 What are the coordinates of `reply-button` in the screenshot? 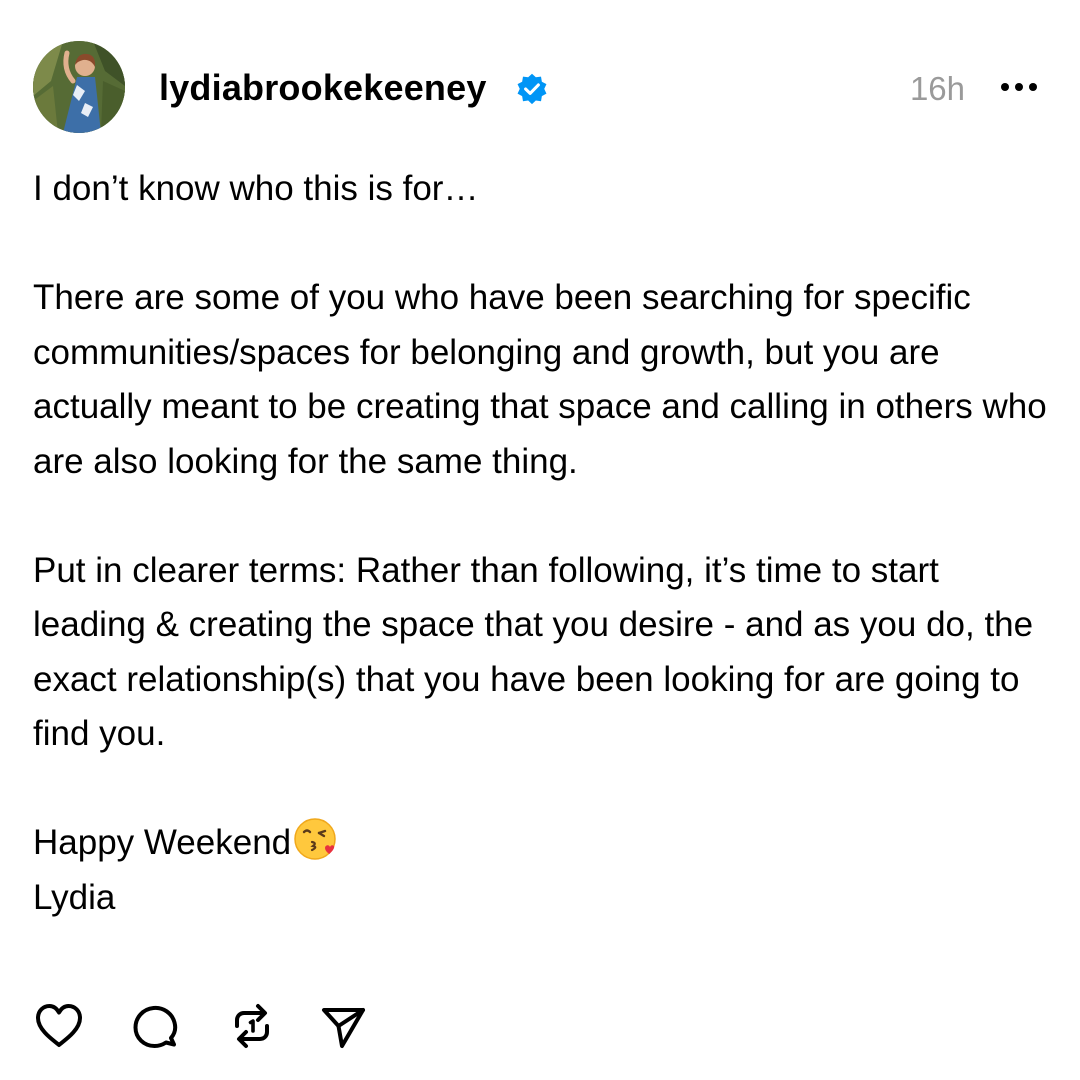 It's located at (155, 1026).